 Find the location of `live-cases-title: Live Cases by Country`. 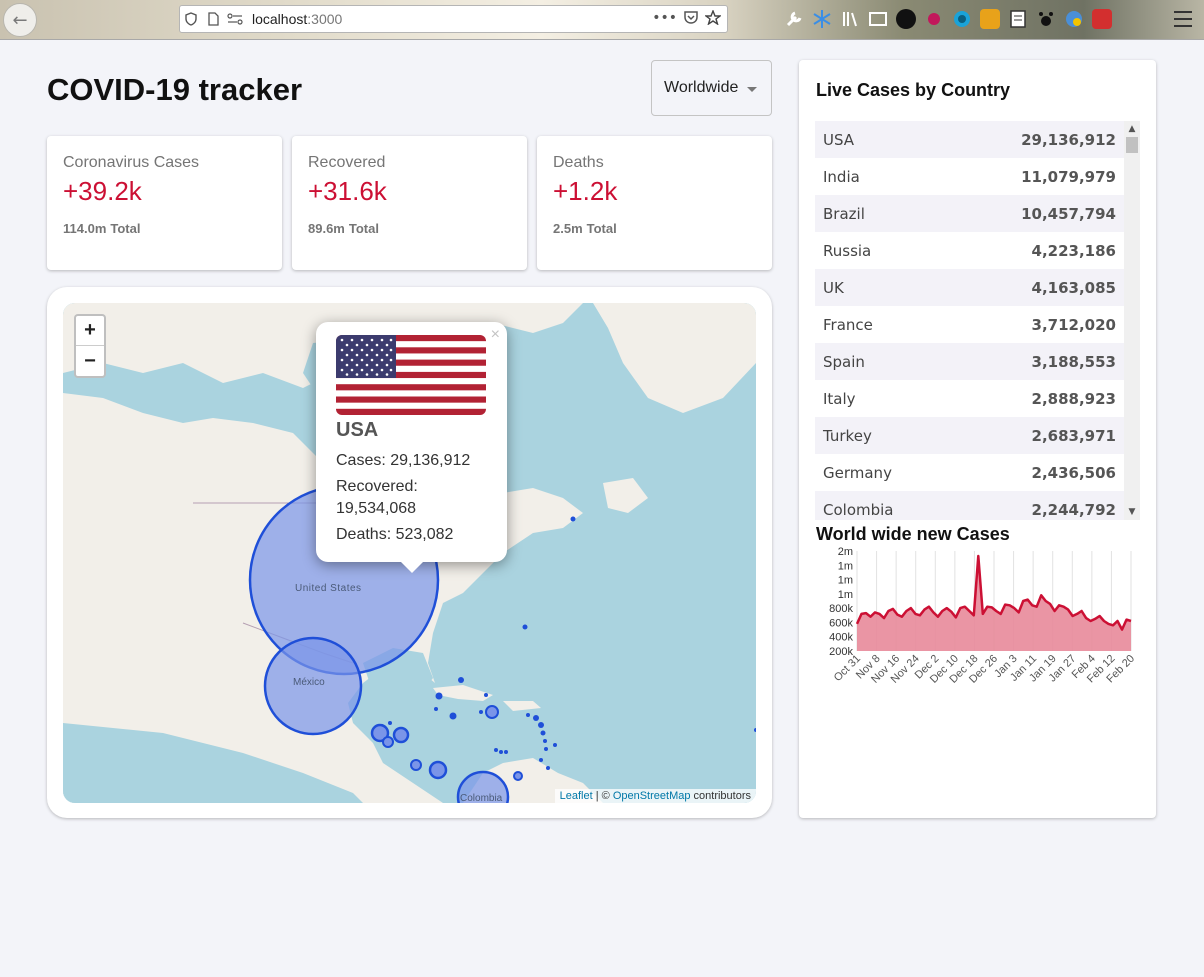

live-cases-title: Live Cases by Country is located at coordinates (913, 90).